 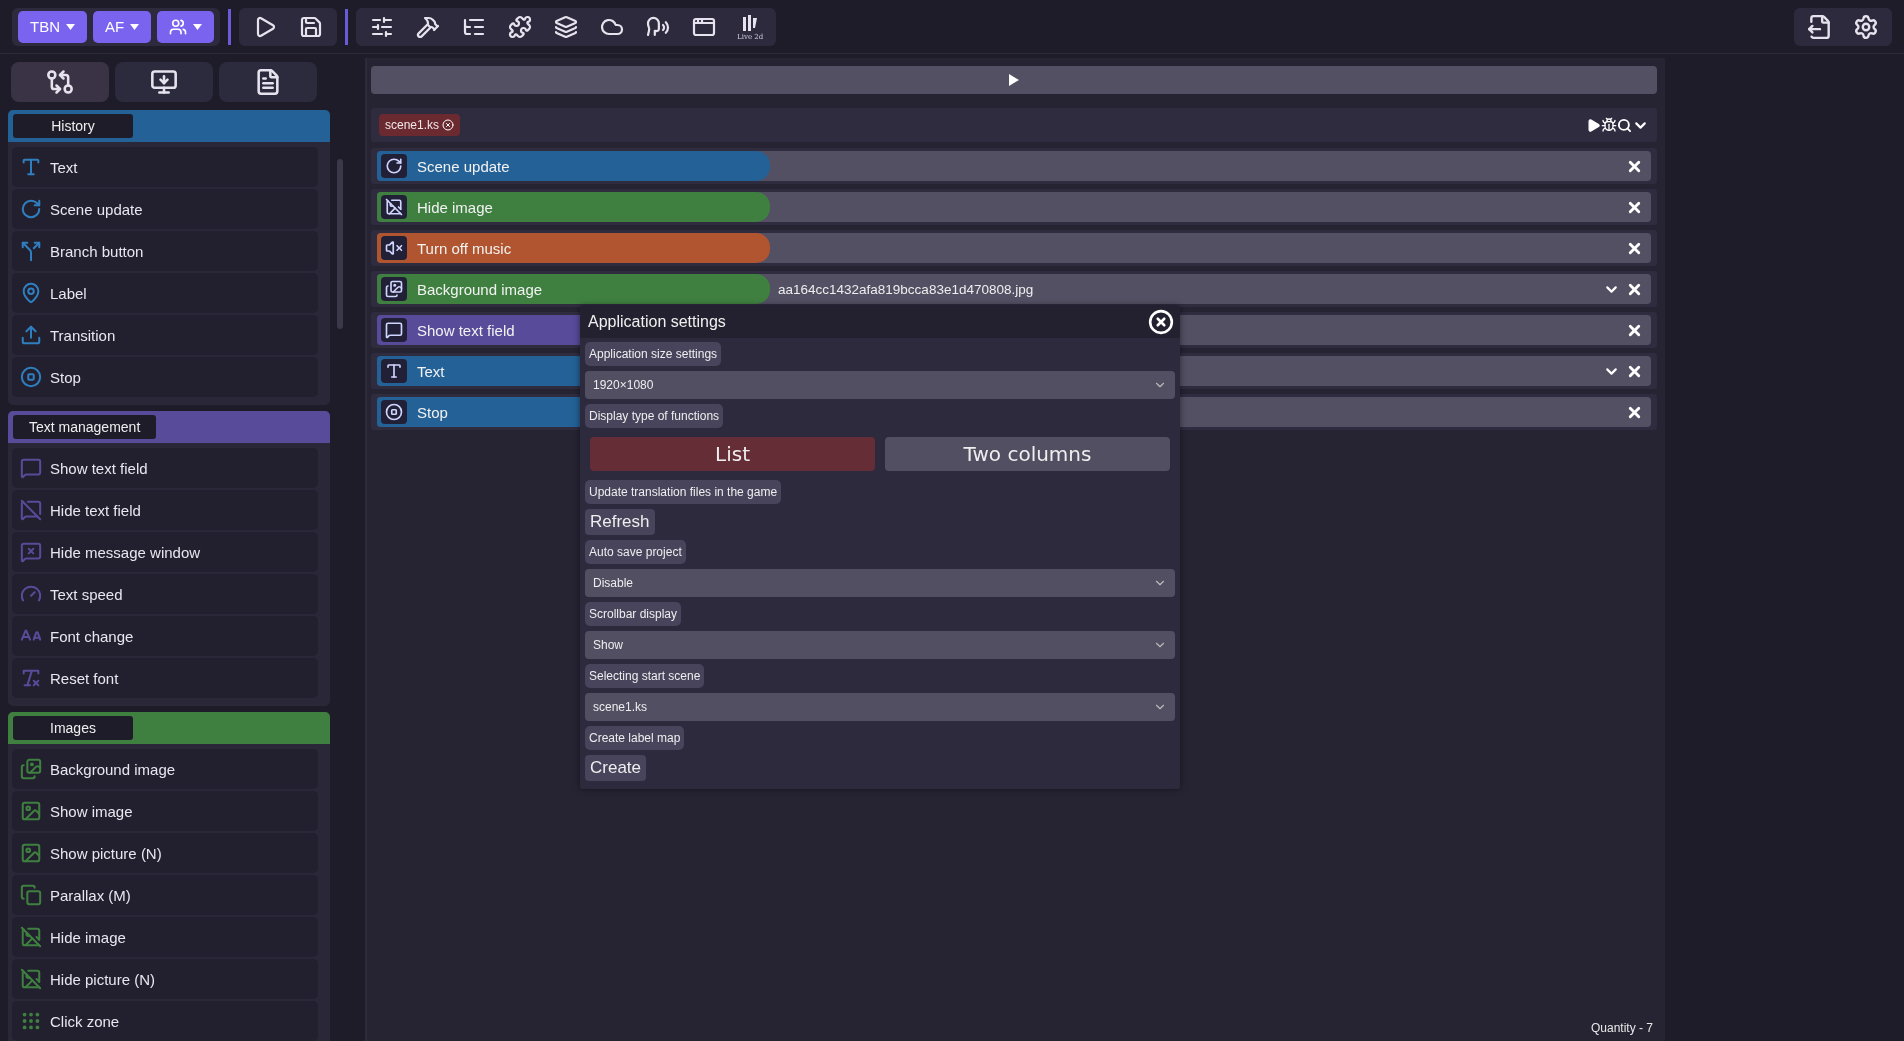 I want to click on setting-label: Update translation files in the game, so click(x=683, y=492).